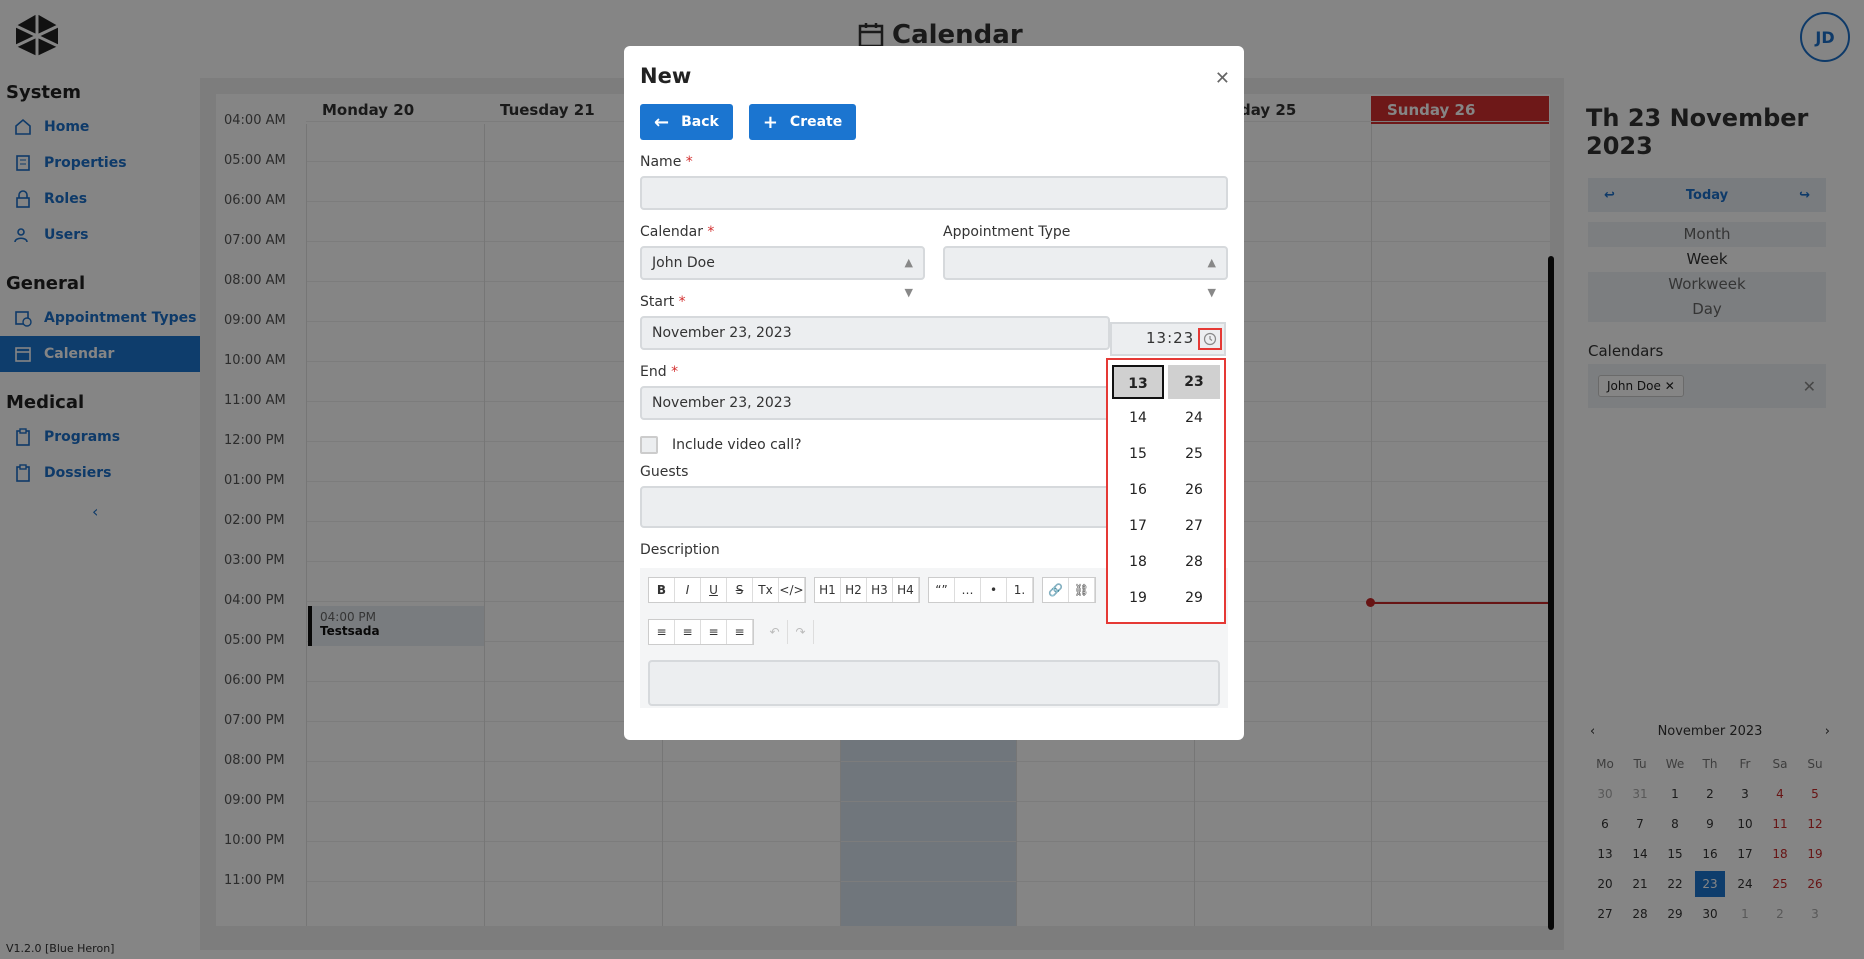 The width and height of the screenshot is (1864, 959). What do you see at coordinates (1166, 382) in the screenshot?
I see `time-picker-row: 13 23` at bounding box center [1166, 382].